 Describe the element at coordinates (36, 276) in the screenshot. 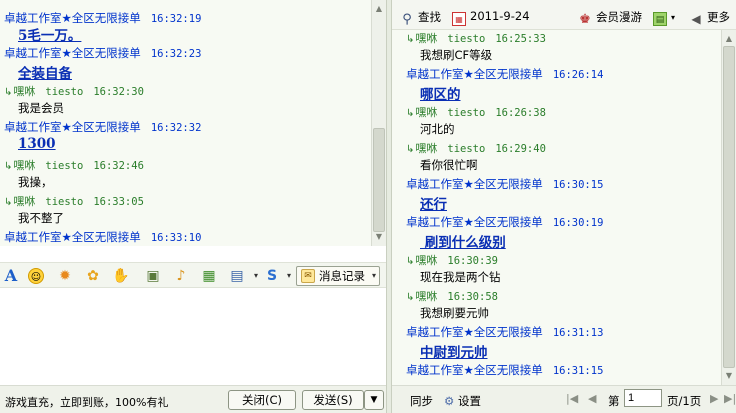

I see `emoji-icon: ☺` at that location.